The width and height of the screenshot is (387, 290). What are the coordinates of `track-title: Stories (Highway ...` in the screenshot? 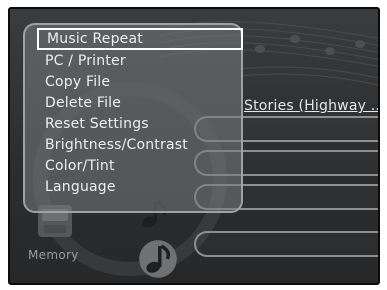 It's located at (312, 106).